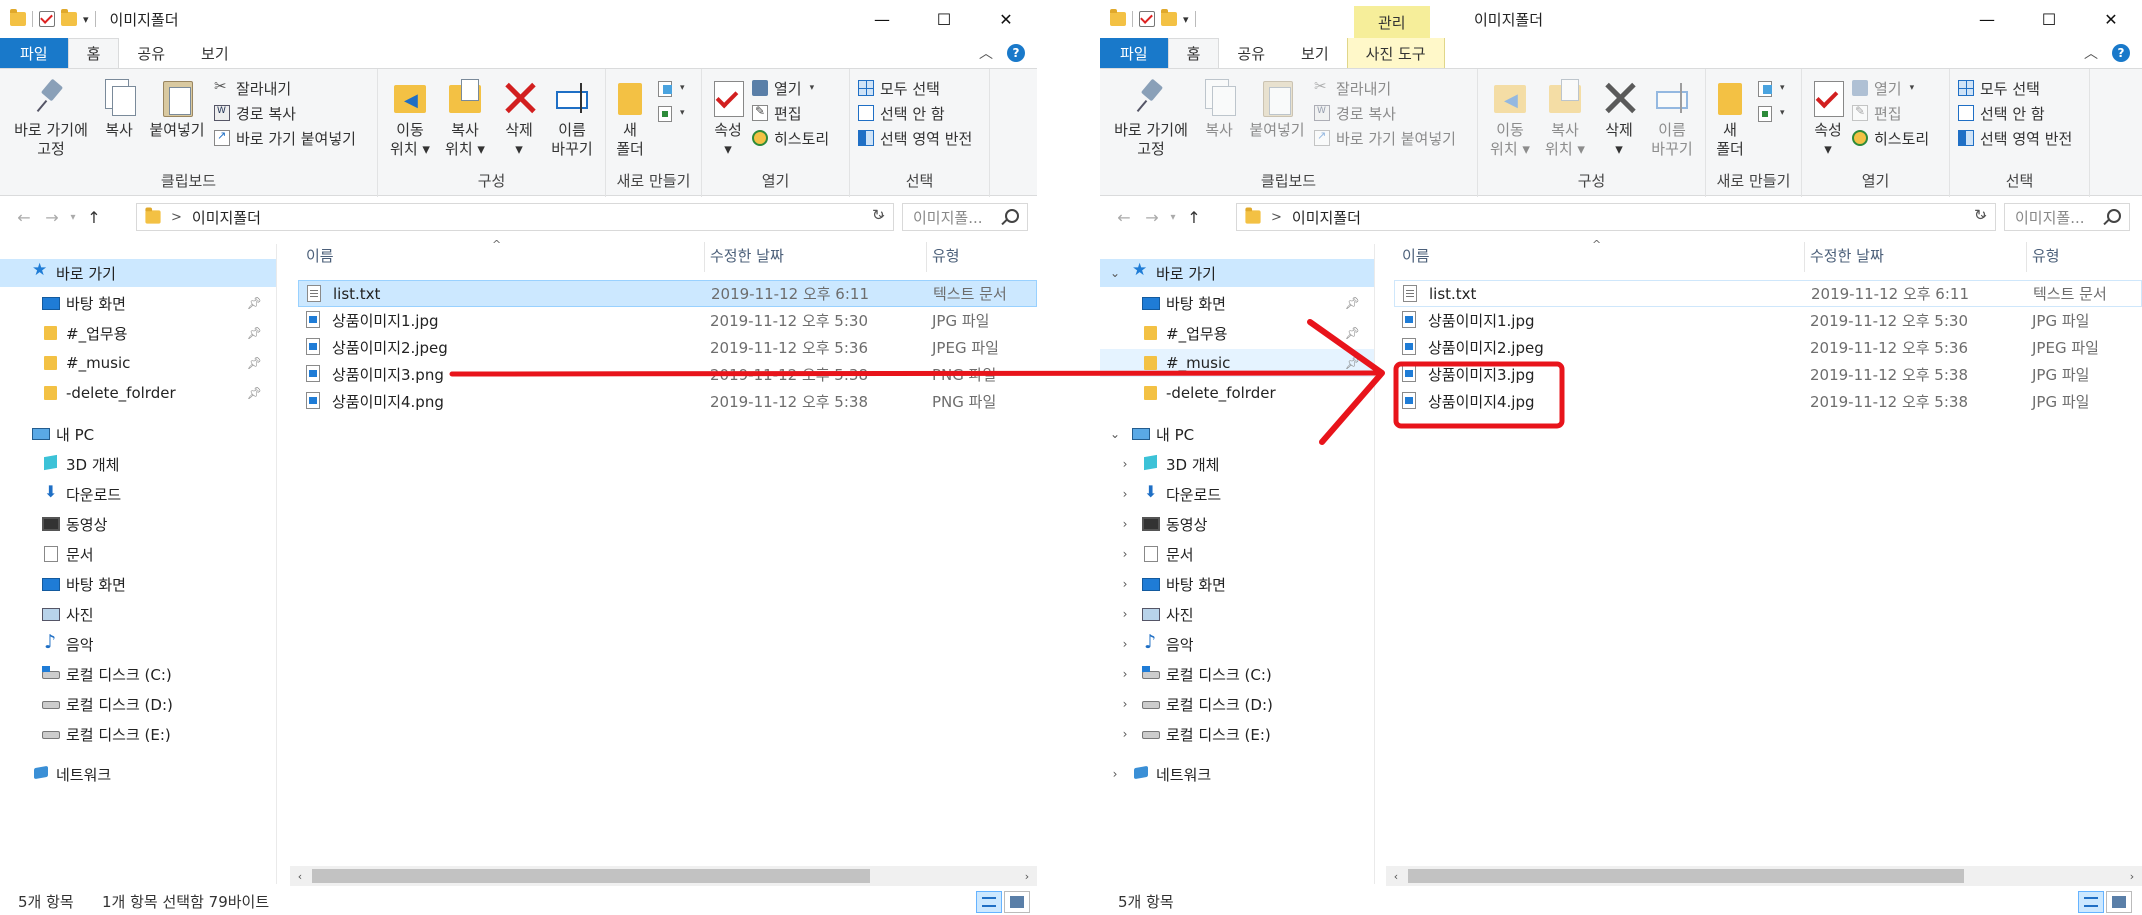 Image resolution: width=2142 pixels, height=915 pixels. I want to click on select-all-button: 모두 선택, so click(1999, 88).